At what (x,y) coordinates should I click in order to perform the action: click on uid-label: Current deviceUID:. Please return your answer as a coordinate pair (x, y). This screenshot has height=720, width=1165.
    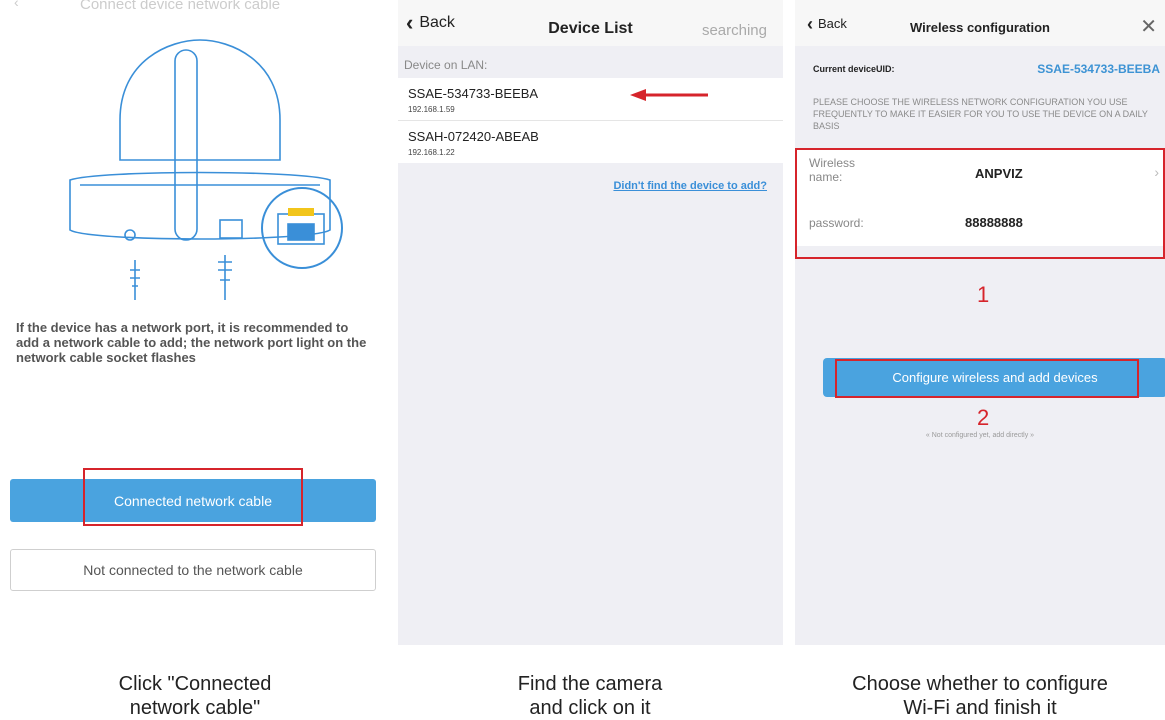
    Looking at the image, I should click on (854, 69).